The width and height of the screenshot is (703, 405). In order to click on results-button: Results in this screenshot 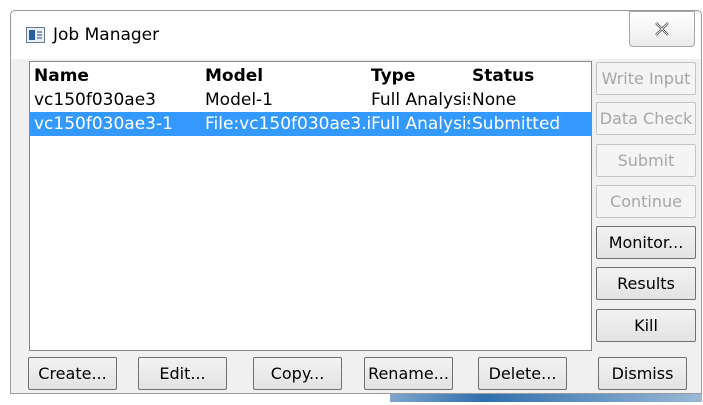, I will do `click(646, 283)`.